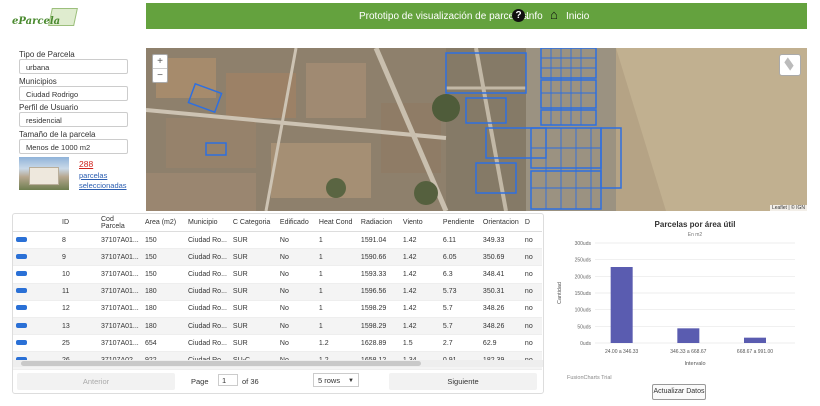  What do you see at coordinates (163, 343) in the screenshot?
I see `table-cell: 654` at bounding box center [163, 343].